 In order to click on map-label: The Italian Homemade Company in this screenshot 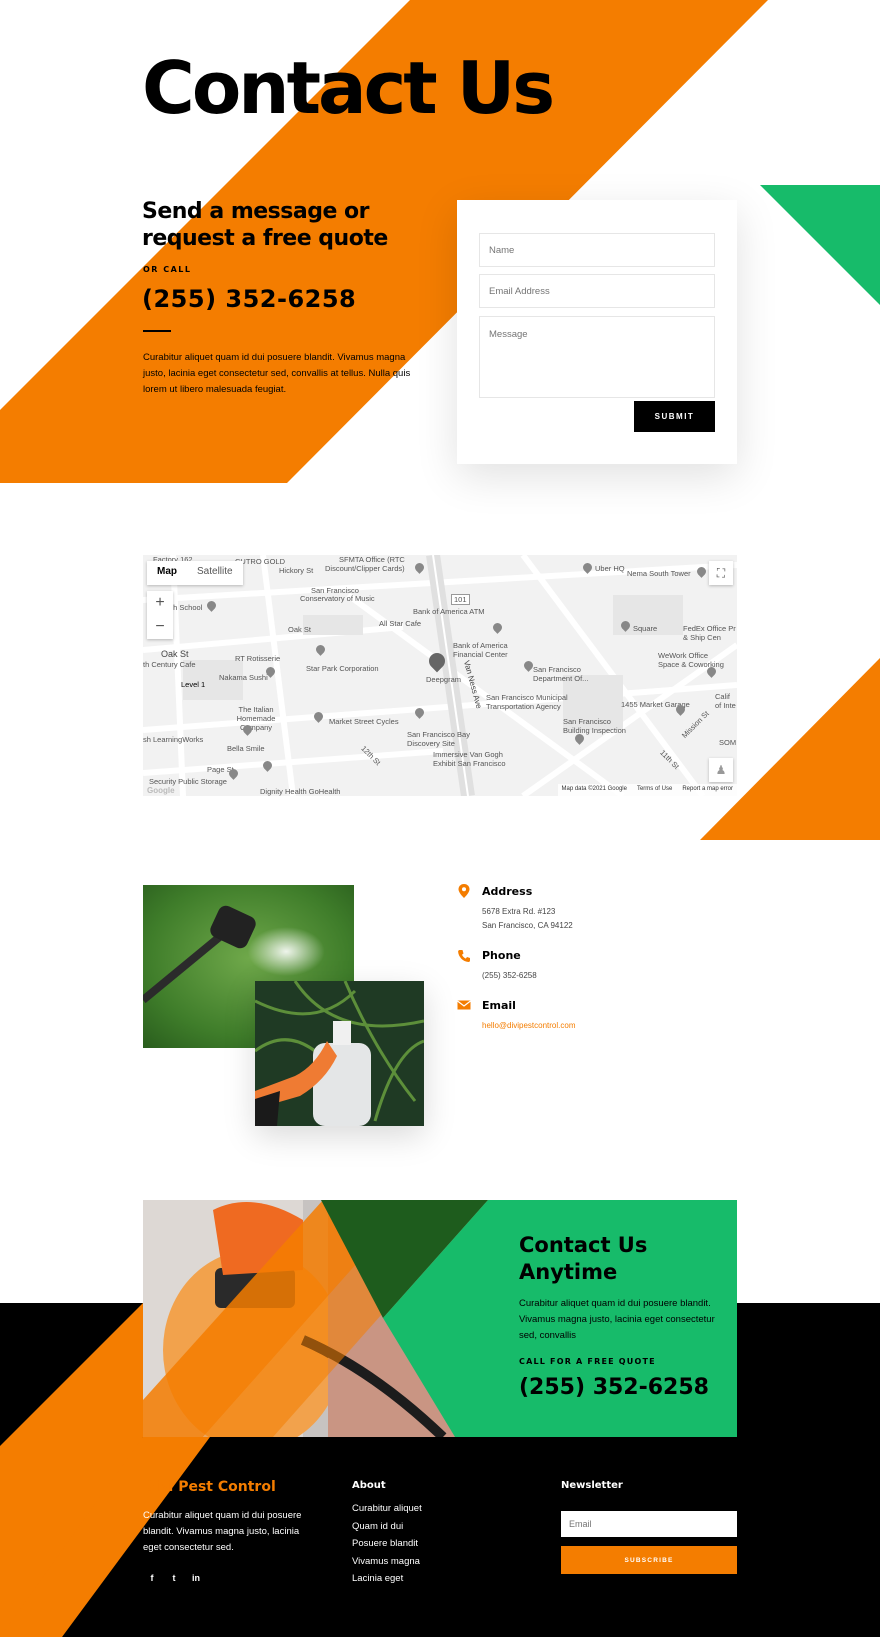, I will do `click(256, 718)`.